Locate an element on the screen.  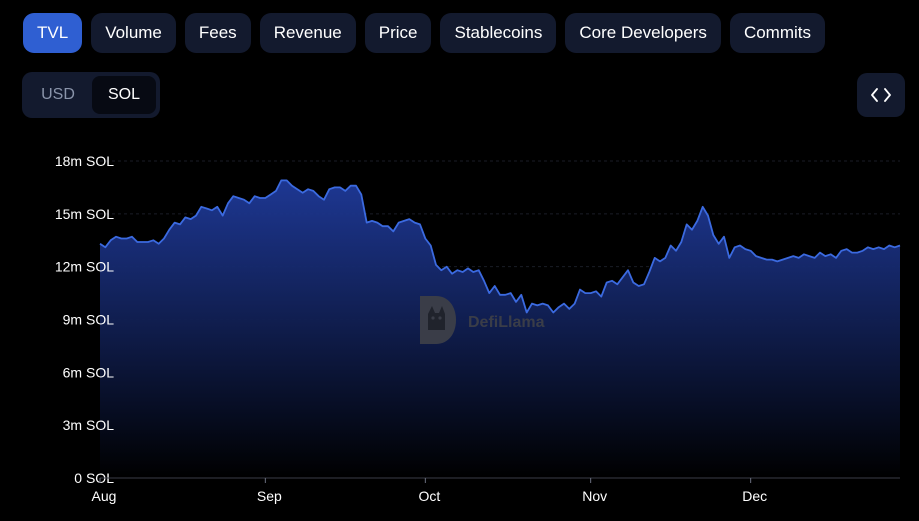
watermark-text: DefiLlama is located at coordinates (506, 322).